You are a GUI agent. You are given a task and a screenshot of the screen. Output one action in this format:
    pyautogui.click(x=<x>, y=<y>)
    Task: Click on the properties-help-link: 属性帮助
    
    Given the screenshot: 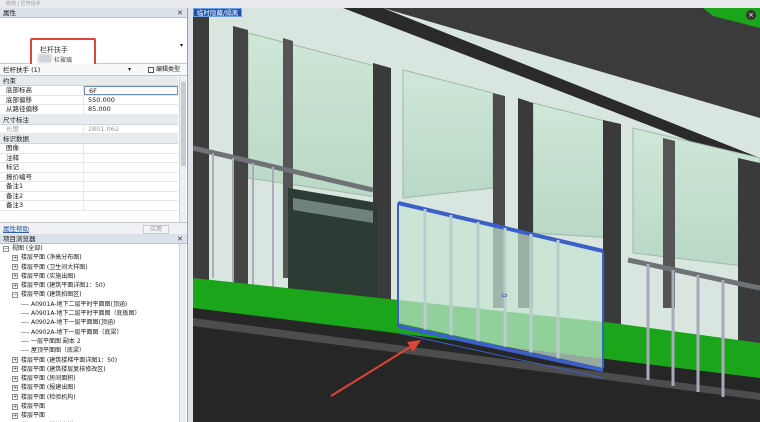 What is the action you would take?
    pyautogui.click(x=16, y=229)
    